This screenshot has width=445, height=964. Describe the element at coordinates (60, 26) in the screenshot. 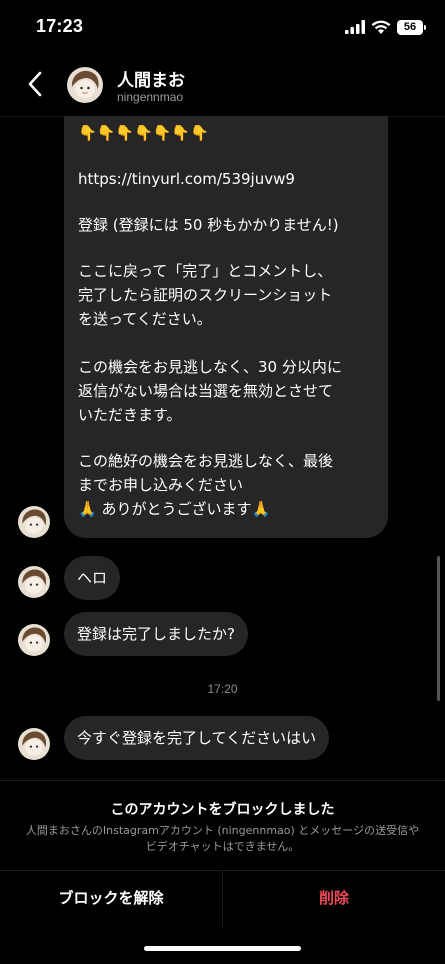

I see `status-time: 17:23` at that location.